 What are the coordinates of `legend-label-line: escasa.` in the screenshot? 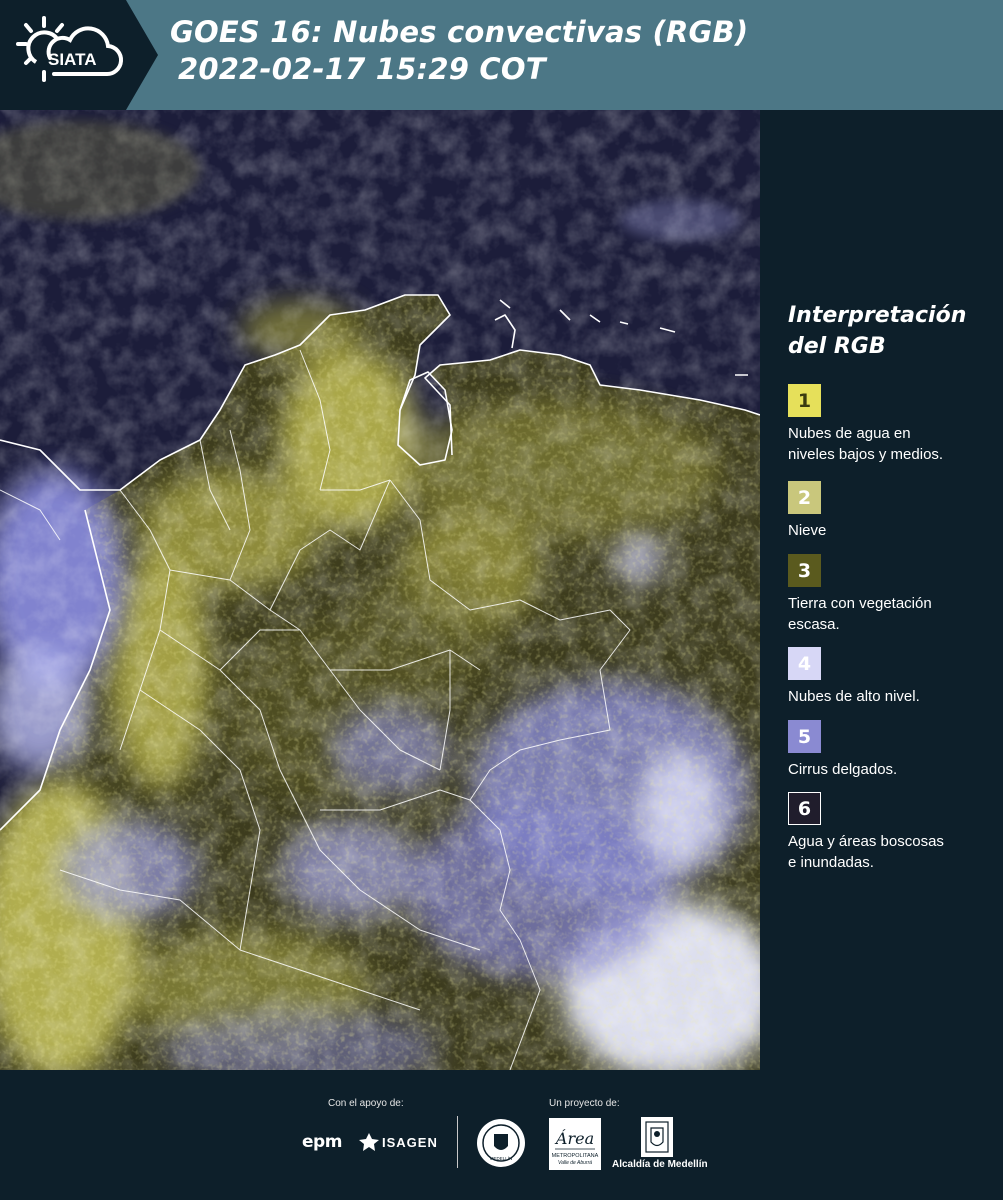 It's located at (814, 624).